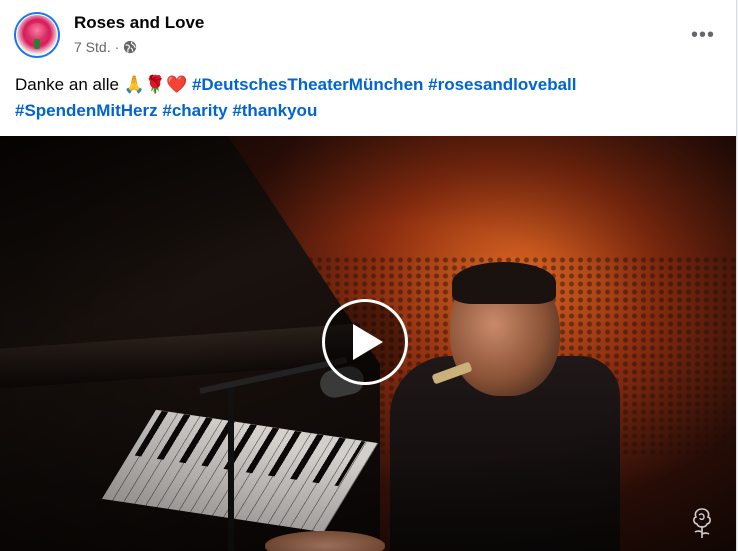 The height and width of the screenshot is (551, 738). I want to click on hashtag-link: #thankyou, so click(274, 110).